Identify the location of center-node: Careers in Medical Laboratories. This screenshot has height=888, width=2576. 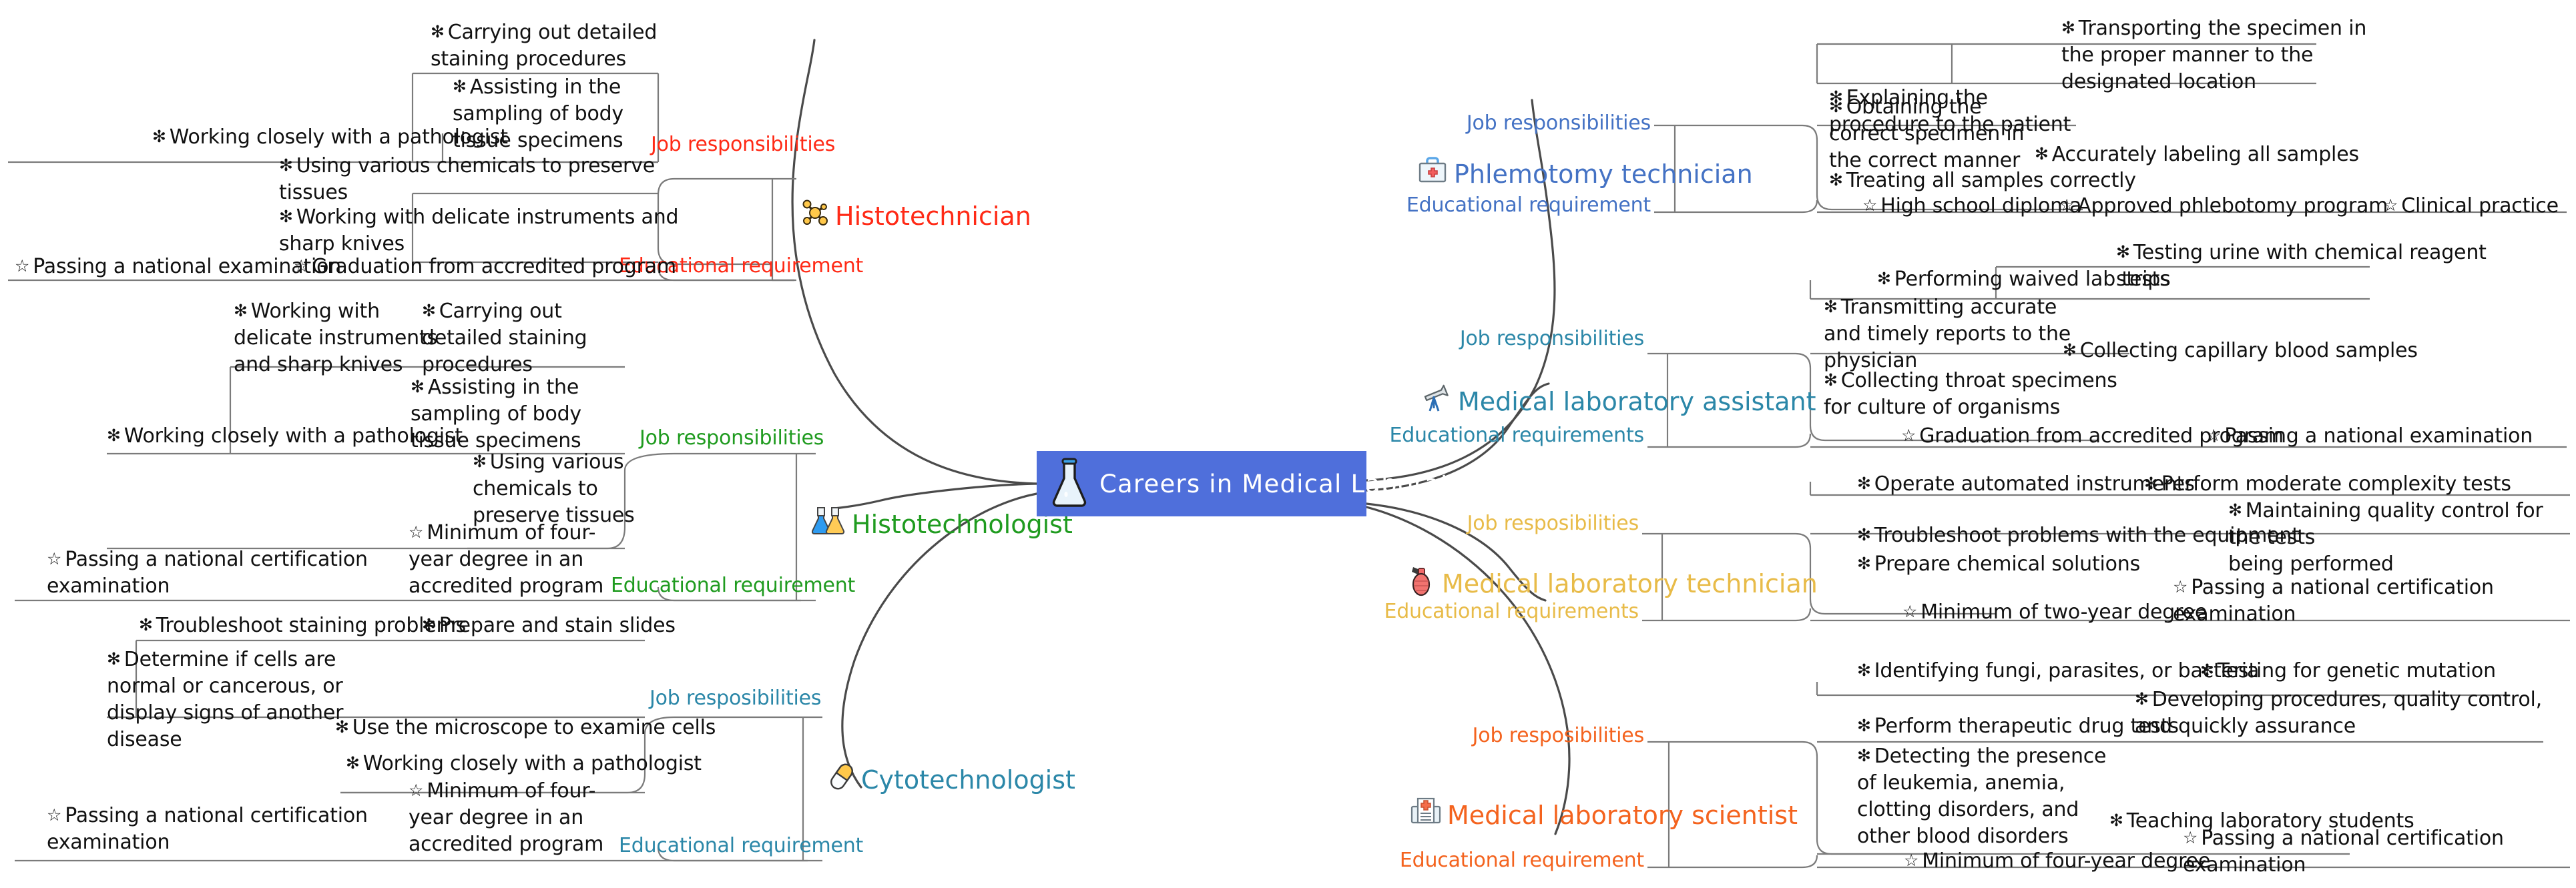
(1276, 483).